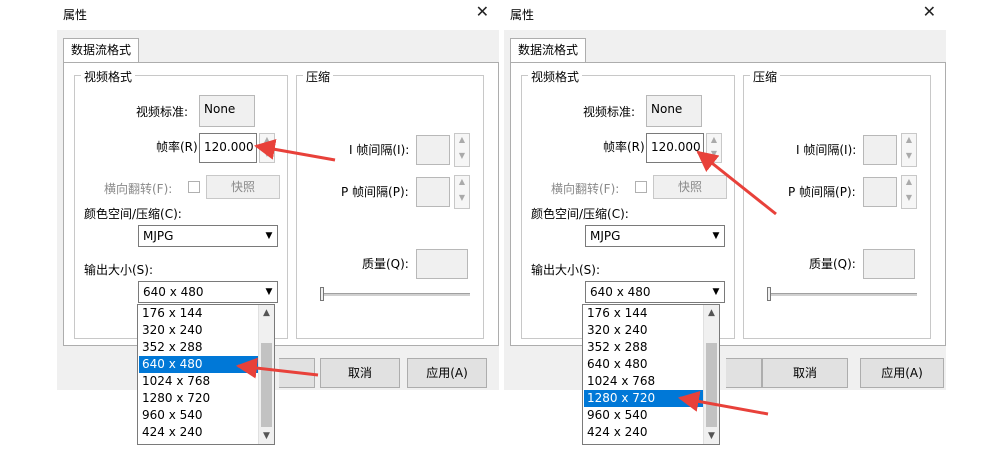 Image resolution: width=1000 pixels, height=450 pixels. Describe the element at coordinates (277, 368) in the screenshot. I see `arrow-left-option` at that location.